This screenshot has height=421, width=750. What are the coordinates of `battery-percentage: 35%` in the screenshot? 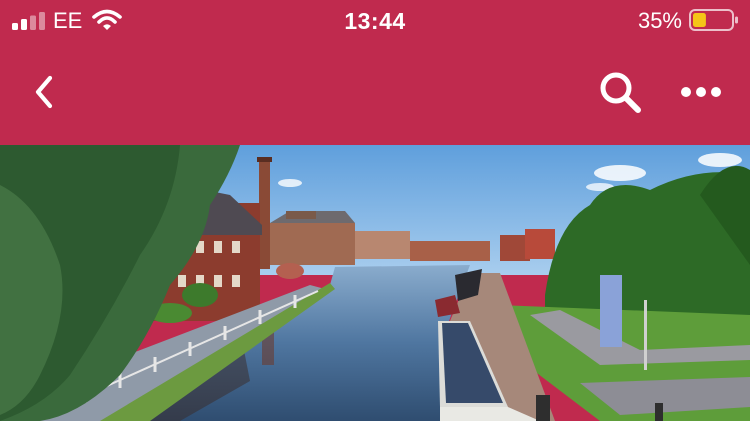 It's located at (659, 20).